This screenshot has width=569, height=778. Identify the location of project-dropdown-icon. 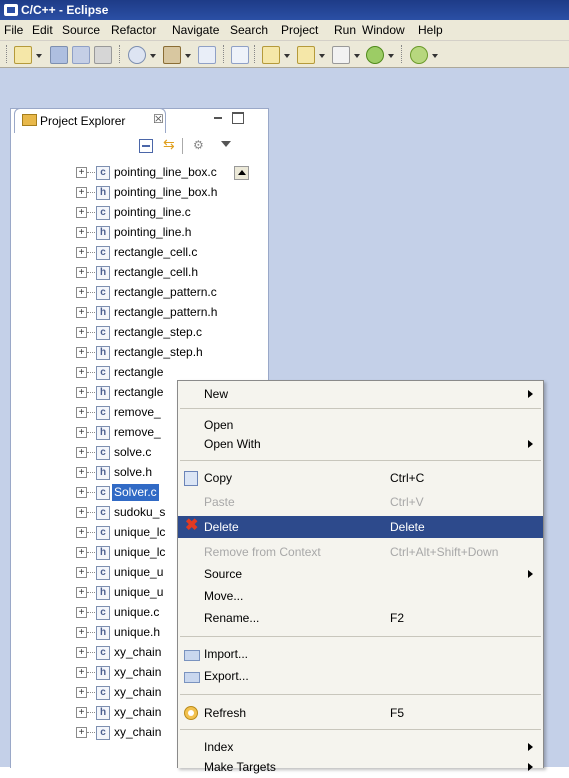
(287, 56).